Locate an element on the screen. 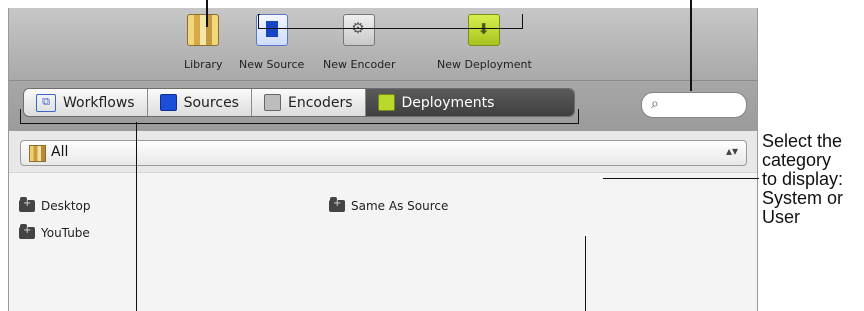 This screenshot has height=311, width=864. list-item-label: Desktop is located at coordinates (66, 206).